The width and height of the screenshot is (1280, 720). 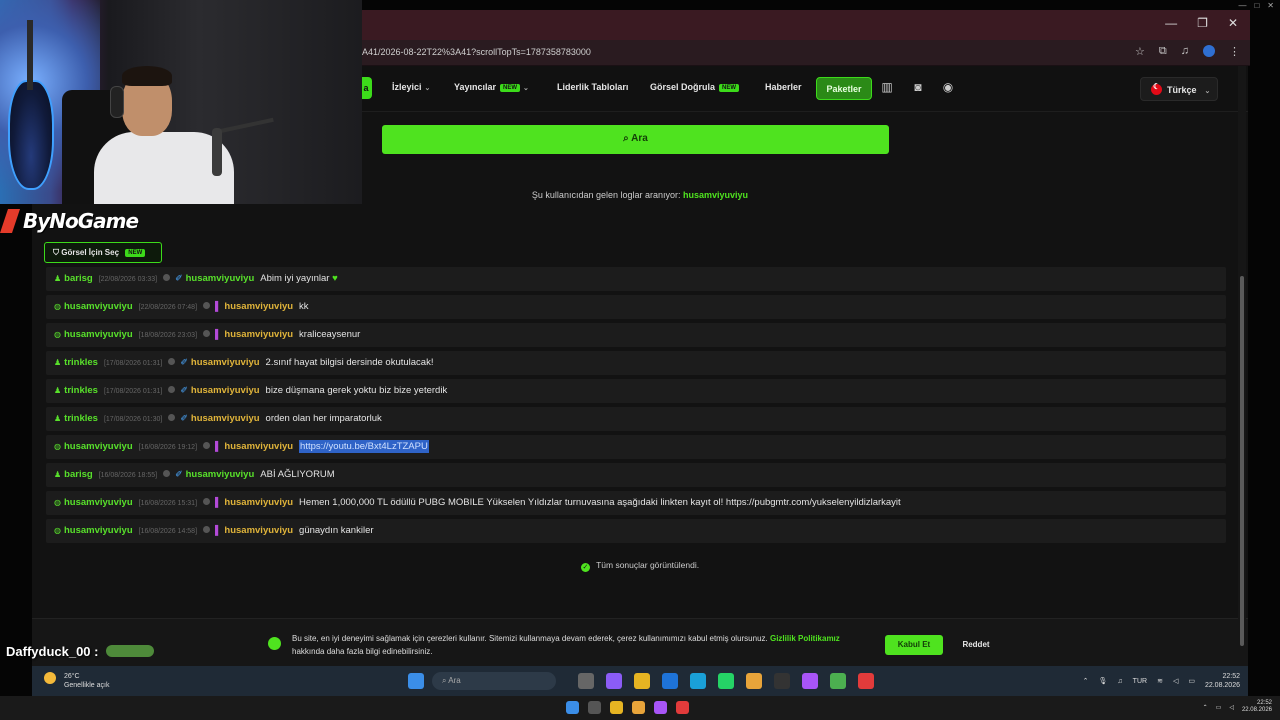 I want to click on language-selector: Türkçe ⌄, so click(x=1179, y=89).